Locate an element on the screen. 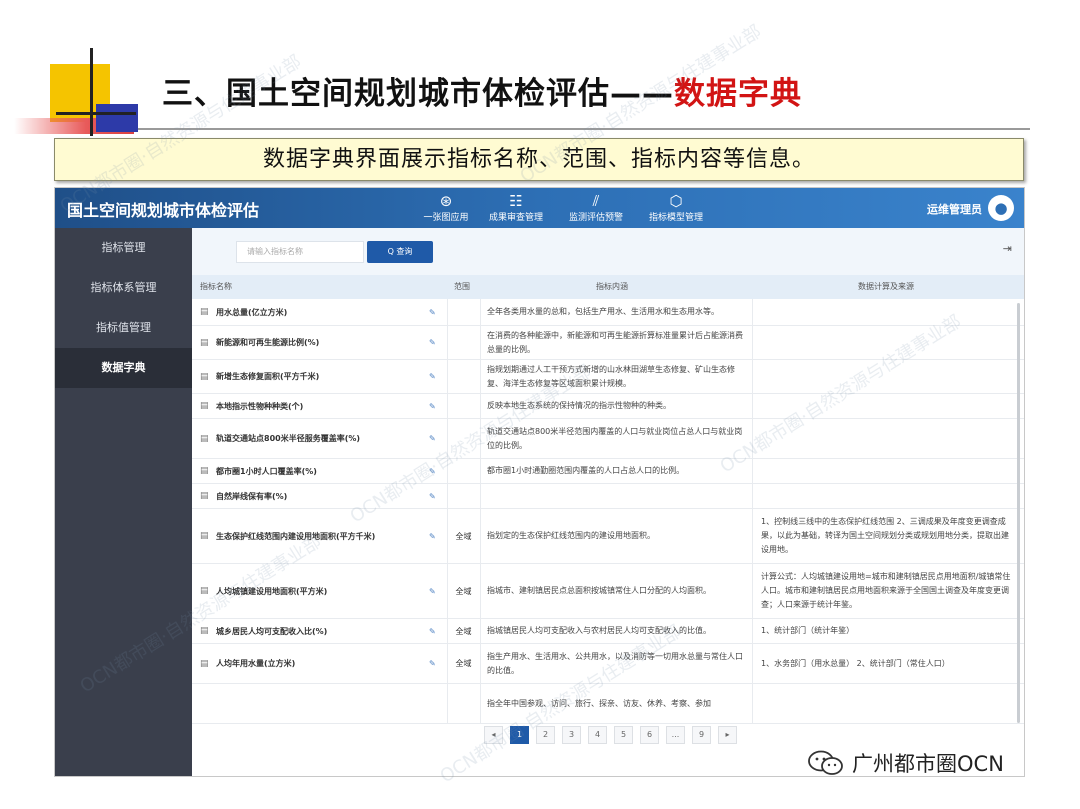 The image size is (1080, 809). decor-blue-block is located at coordinates (117, 118).